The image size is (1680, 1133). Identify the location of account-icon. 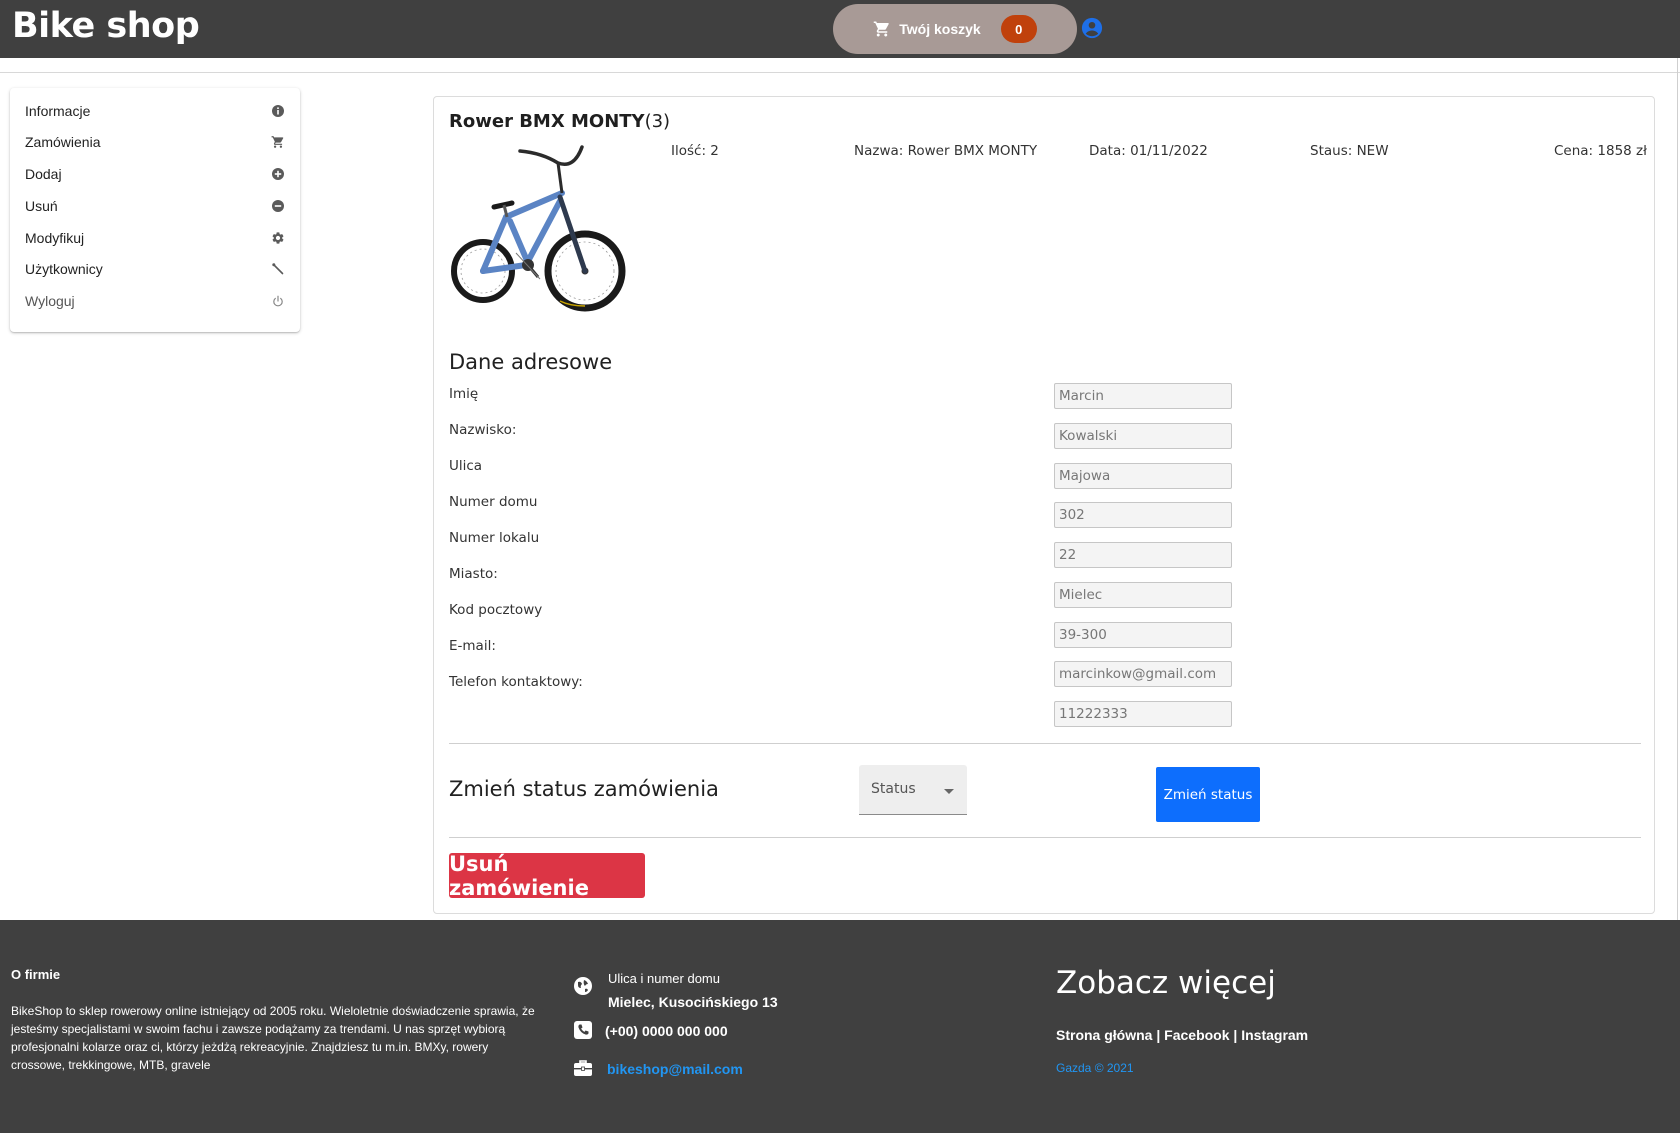
(1092, 28).